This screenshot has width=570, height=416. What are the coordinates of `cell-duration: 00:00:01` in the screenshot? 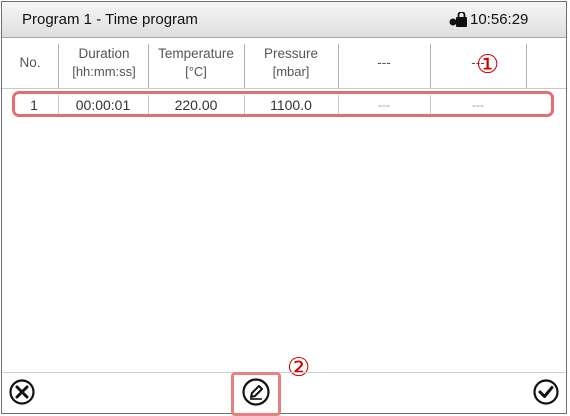 It's located at (103, 105).